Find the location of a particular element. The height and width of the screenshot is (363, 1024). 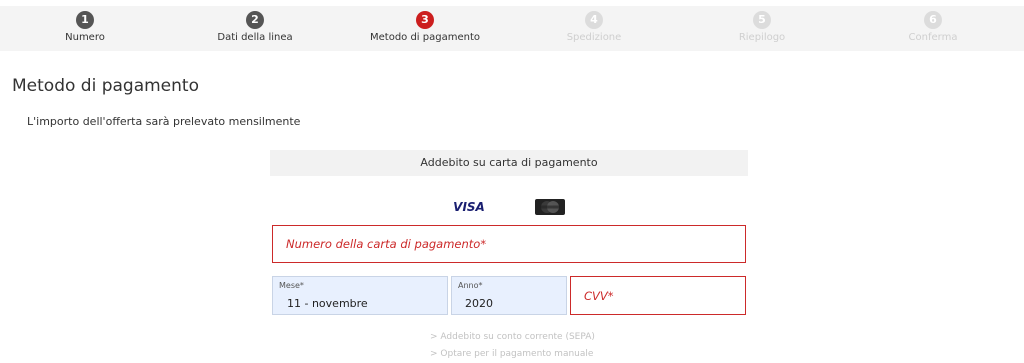

step-dati-linea: 2 Dati della linea is located at coordinates (255, 24).